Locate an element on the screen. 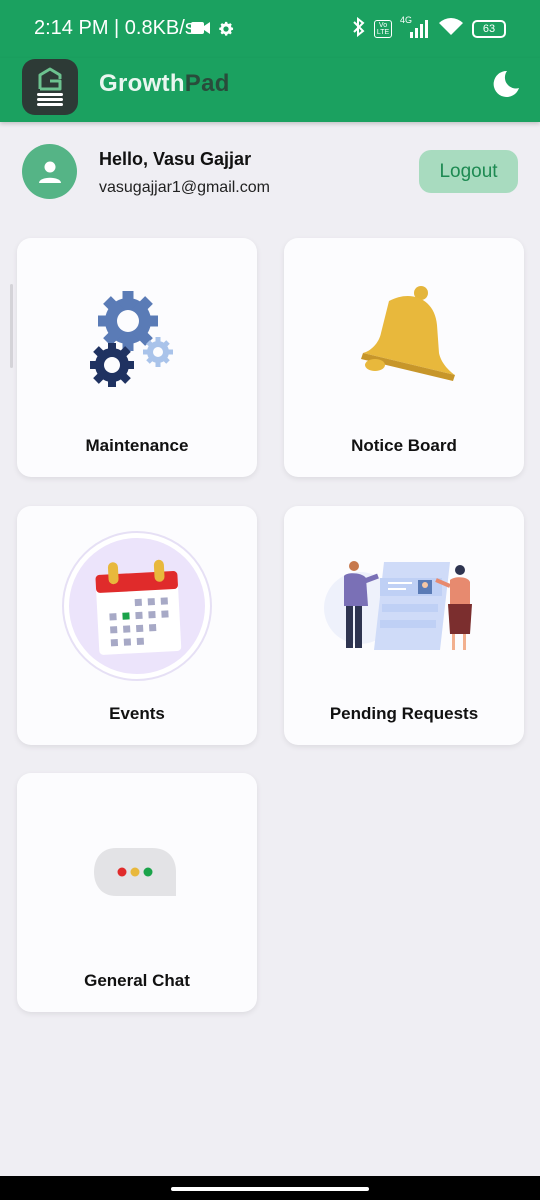 The height and width of the screenshot is (1200, 540). video-icon is located at coordinates (201, 30).